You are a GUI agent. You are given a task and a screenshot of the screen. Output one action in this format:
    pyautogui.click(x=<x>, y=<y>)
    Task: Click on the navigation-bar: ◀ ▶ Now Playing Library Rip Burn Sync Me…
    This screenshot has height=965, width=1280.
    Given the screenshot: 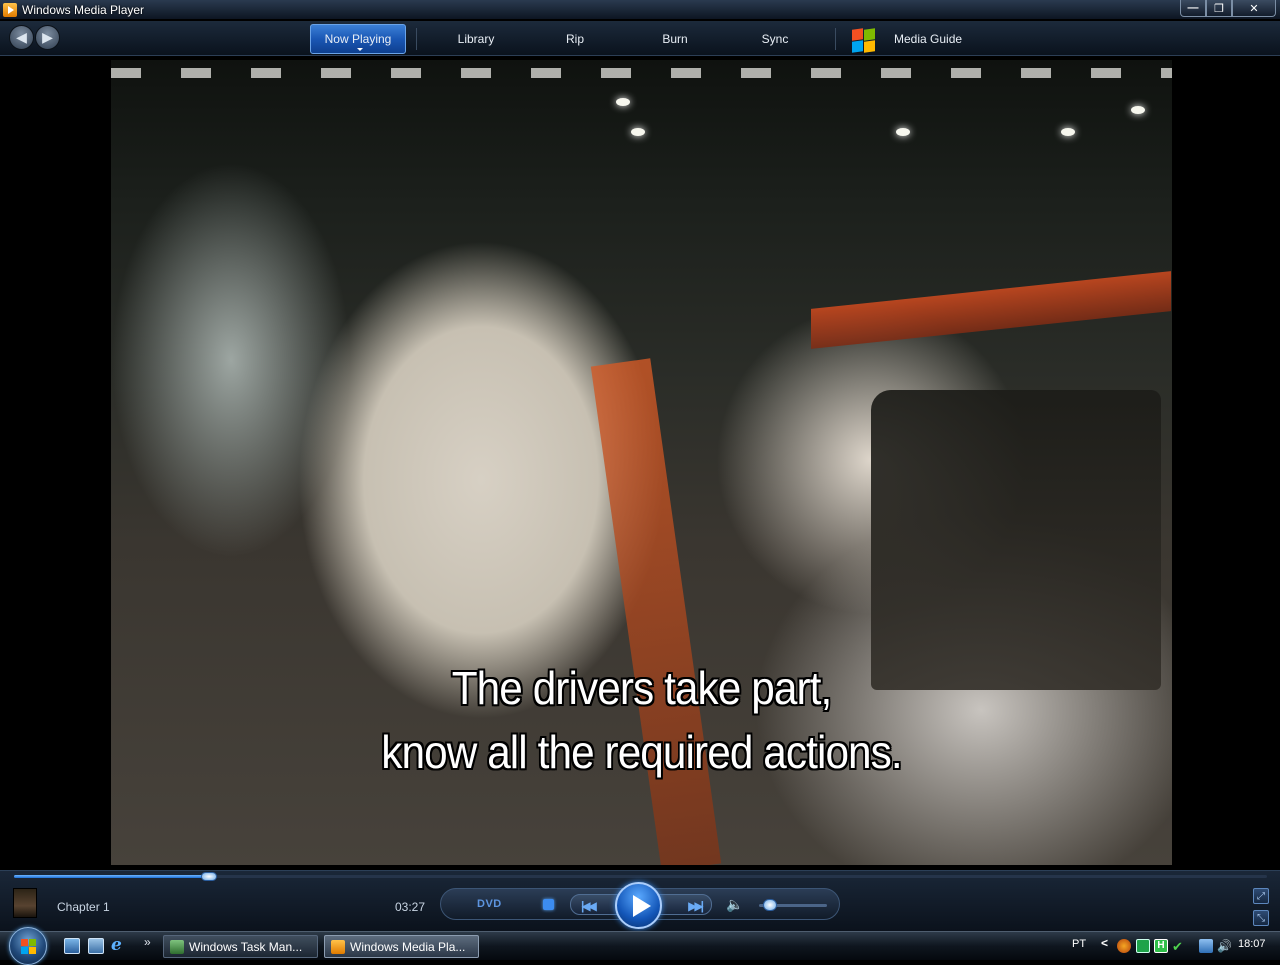 What is the action you would take?
    pyautogui.click(x=640, y=38)
    